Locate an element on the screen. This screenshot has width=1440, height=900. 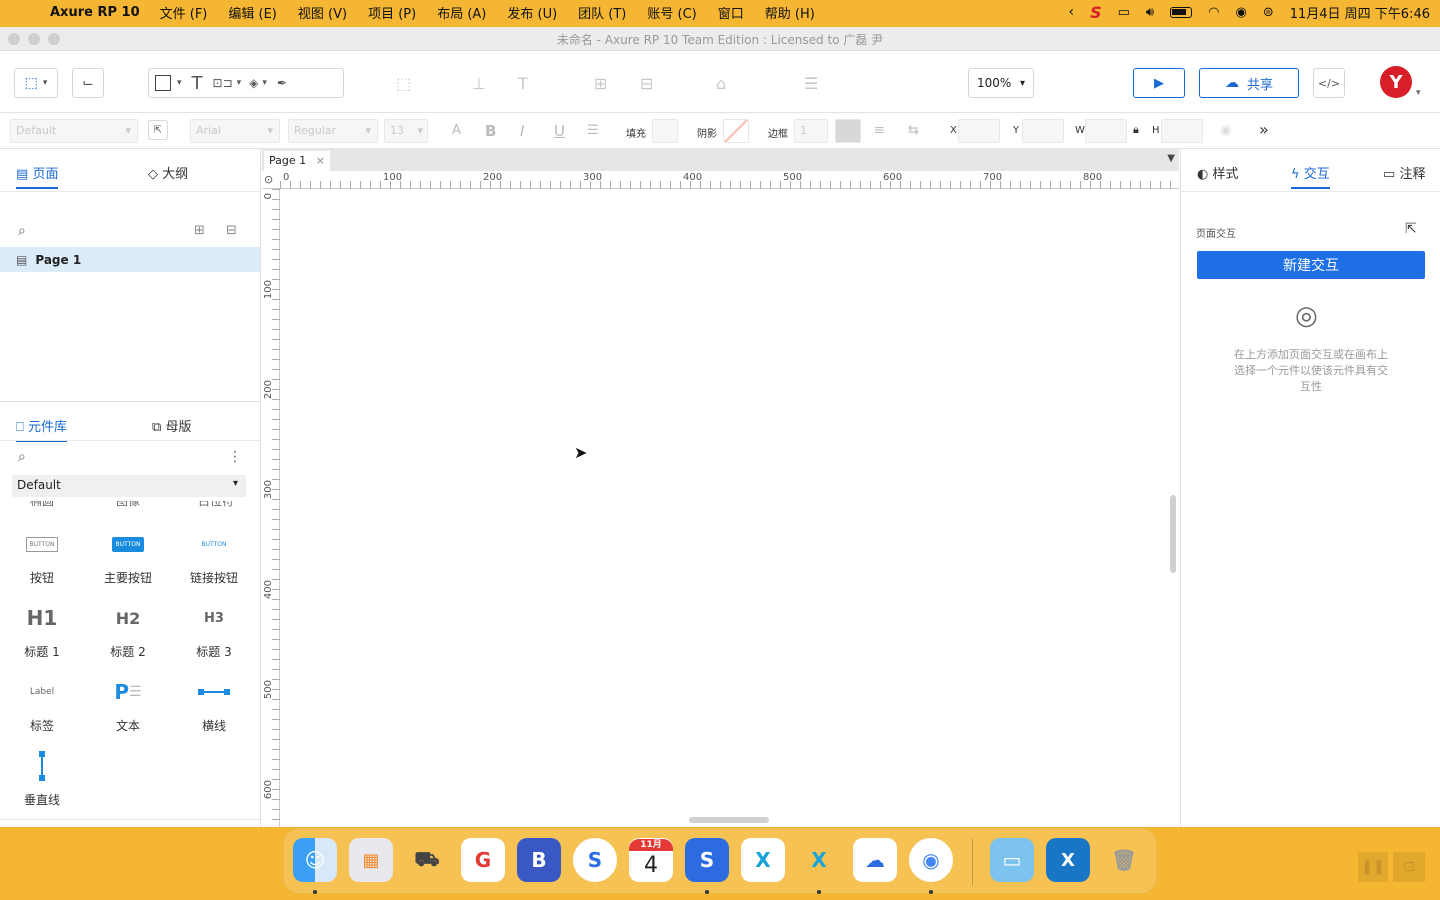
clock: 11月4日 周四 下午6:46 is located at coordinates (1360, 12).